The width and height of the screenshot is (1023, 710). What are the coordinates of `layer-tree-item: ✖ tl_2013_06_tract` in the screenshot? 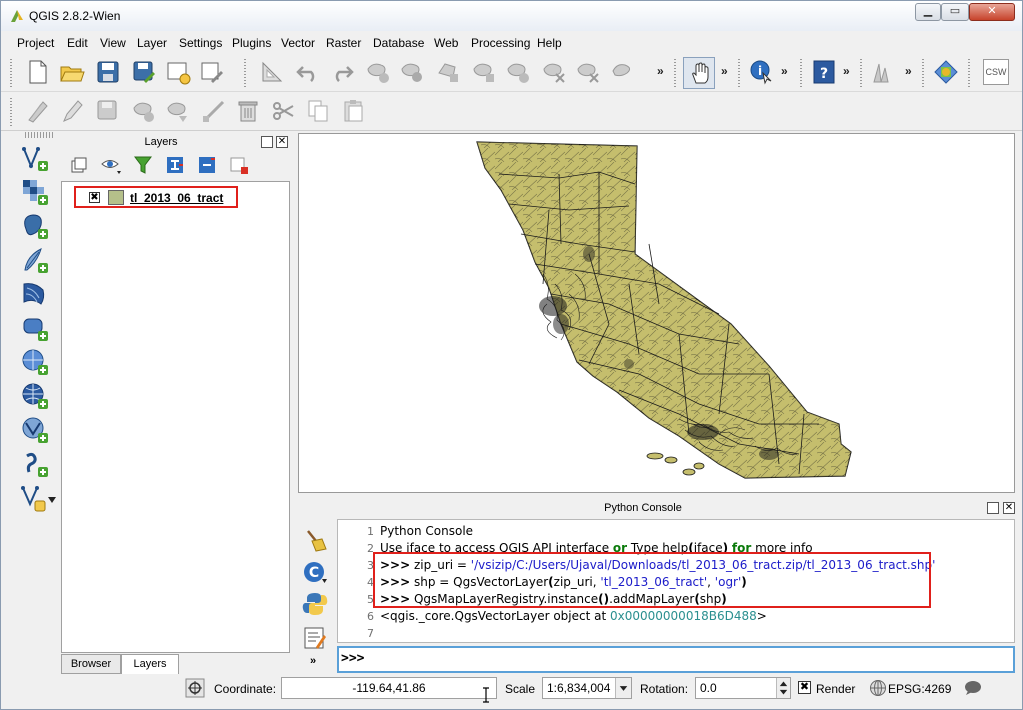 It's located at (156, 197).